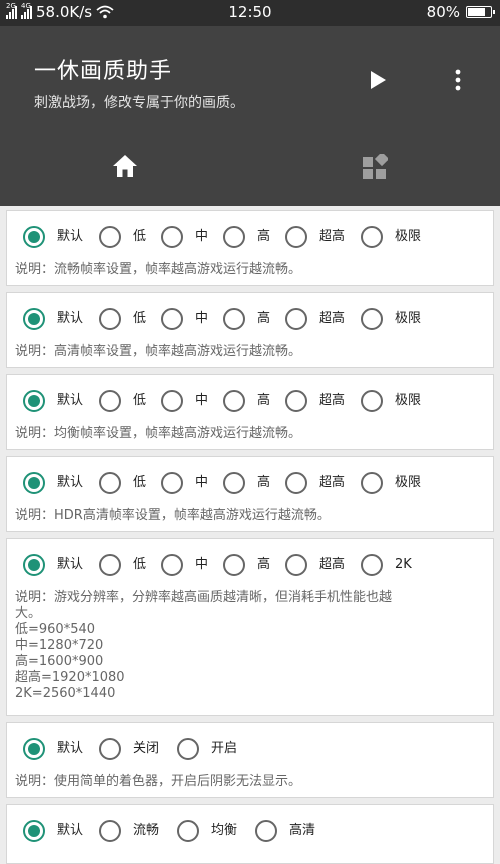 Image resolution: width=500 pixels, height=864 pixels. Describe the element at coordinates (146, 748) in the screenshot. I see `radio-option-label: 关闭` at that location.